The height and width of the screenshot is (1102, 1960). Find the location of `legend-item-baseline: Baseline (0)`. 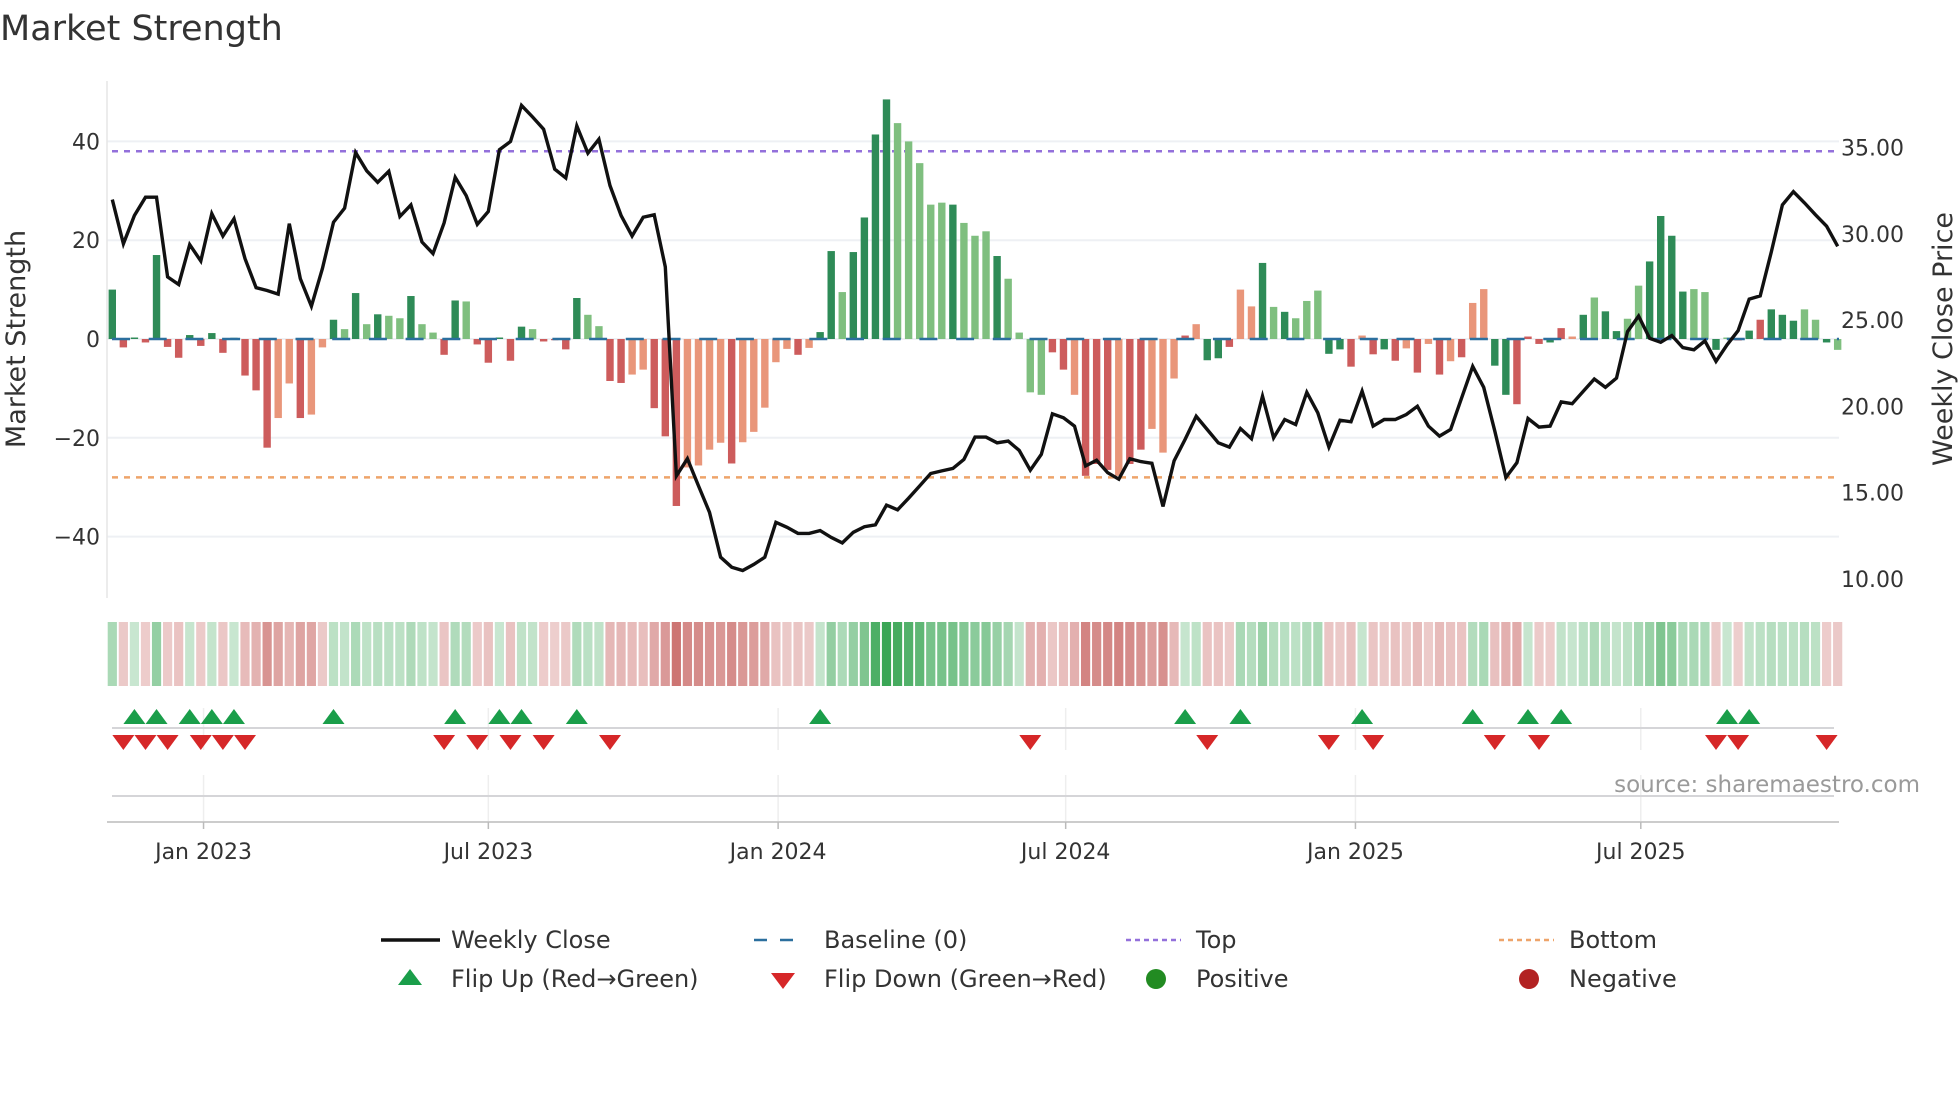

legend-item-baseline: Baseline (0) is located at coordinates (860, 940).